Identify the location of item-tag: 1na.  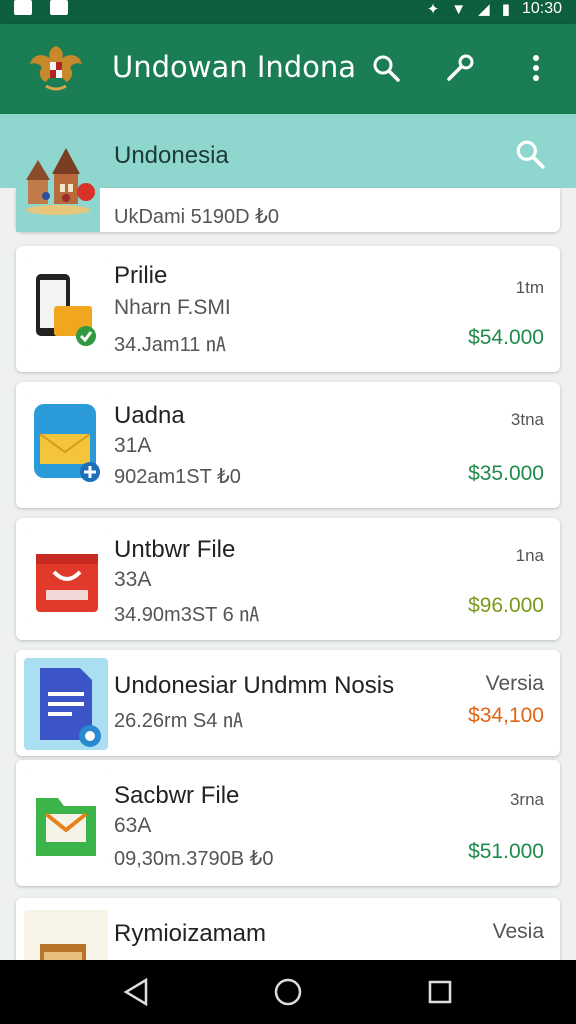
(529, 555).